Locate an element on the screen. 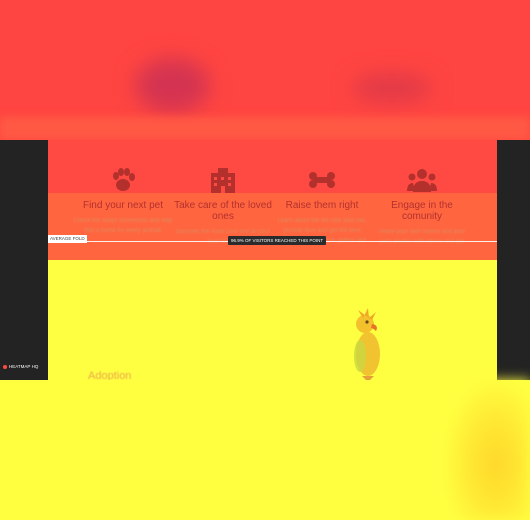  right-margin is located at coordinates (513, 260).